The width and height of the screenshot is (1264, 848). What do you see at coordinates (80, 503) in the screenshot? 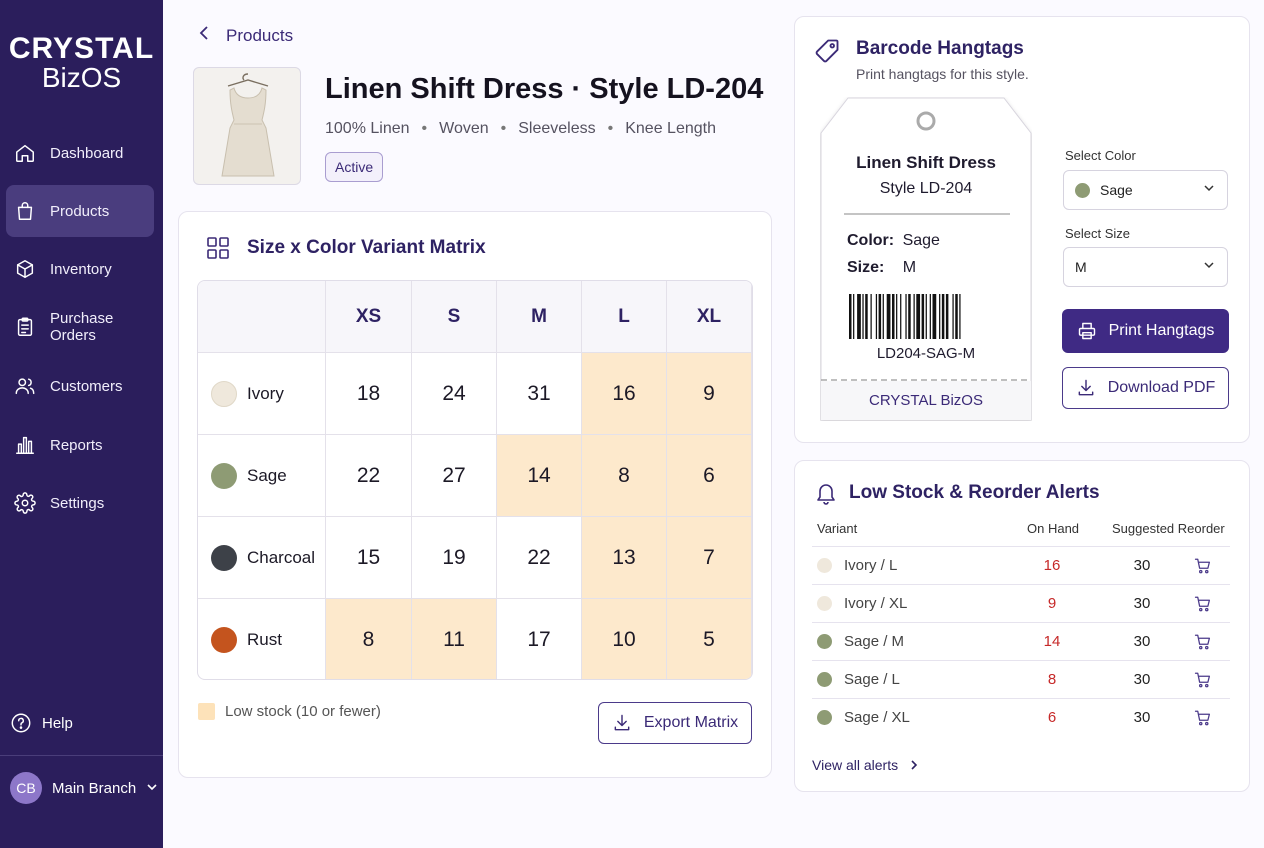
I see `sidebar-item-settings: Settings` at bounding box center [80, 503].